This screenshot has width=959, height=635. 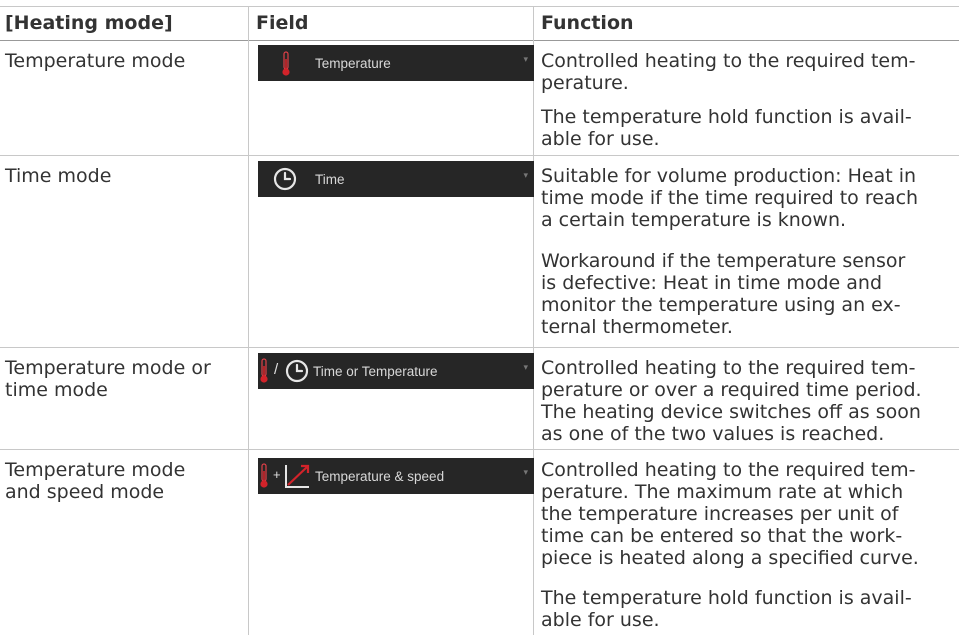 What do you see at coordinates (731, 390) in the screenshot?
I see `function-line: perature or over a required time period.` at bounding box center [731, 390].